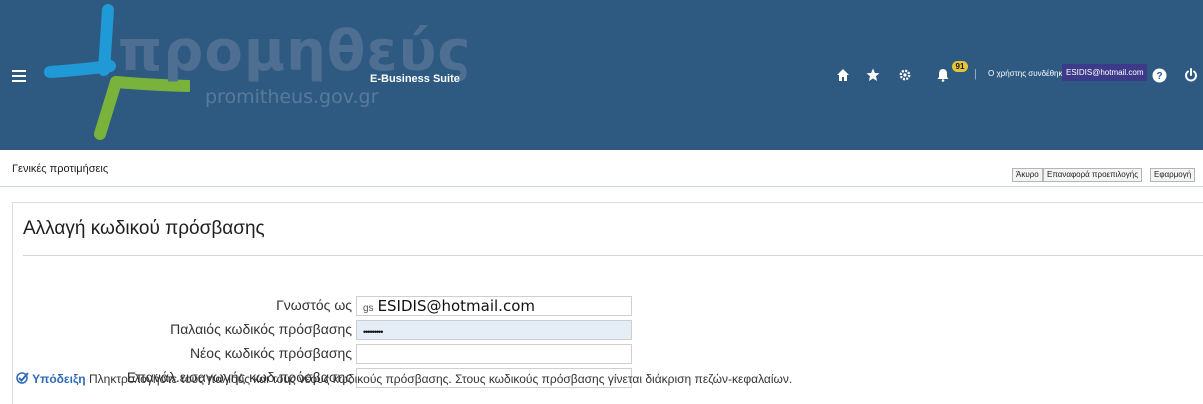  What do you see at coordinates (494, 354) in the screenshot?
I see `new-password-field` at bounding box center [494, 354].